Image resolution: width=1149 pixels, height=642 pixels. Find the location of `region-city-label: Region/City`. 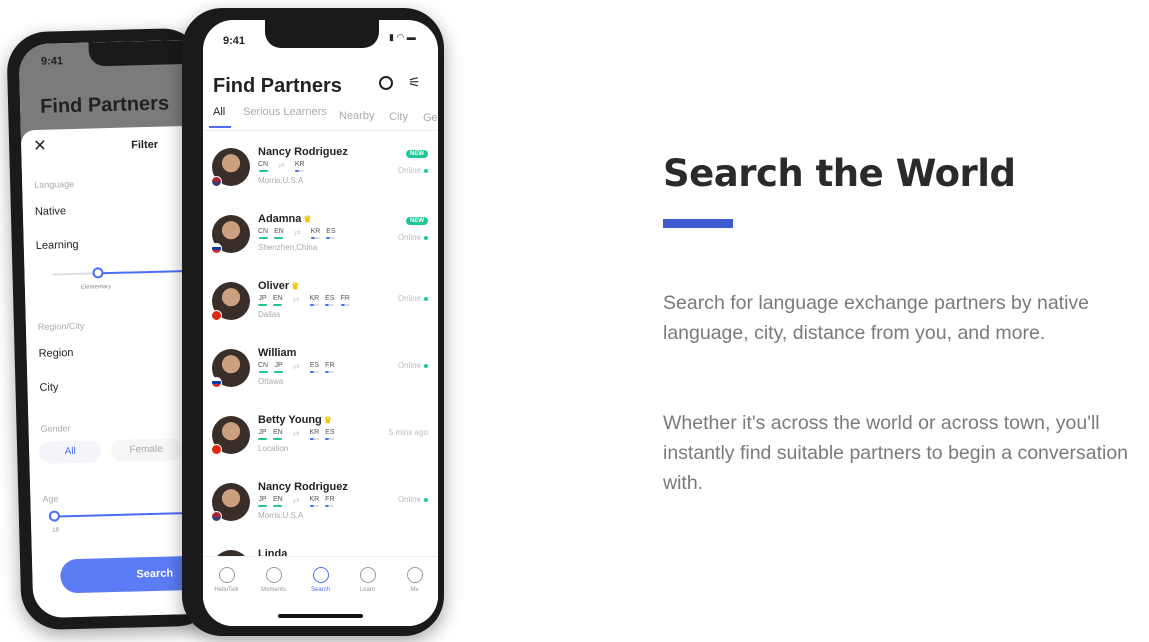

region-city-label: Region/City is located at coordinates (61, 326).